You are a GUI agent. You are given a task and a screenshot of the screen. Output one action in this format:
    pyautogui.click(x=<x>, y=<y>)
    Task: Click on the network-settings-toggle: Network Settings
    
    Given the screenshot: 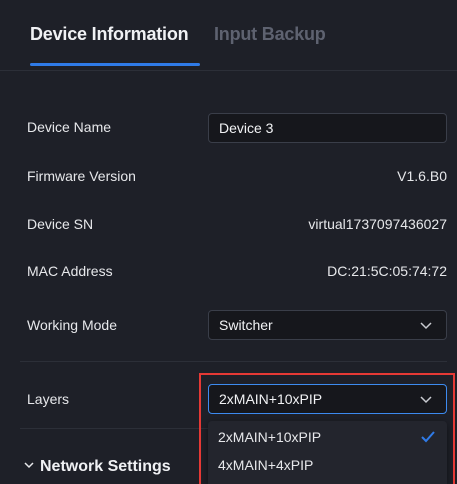 What is the action you would take?
    pyautogui.click(x=97, y=467)
    